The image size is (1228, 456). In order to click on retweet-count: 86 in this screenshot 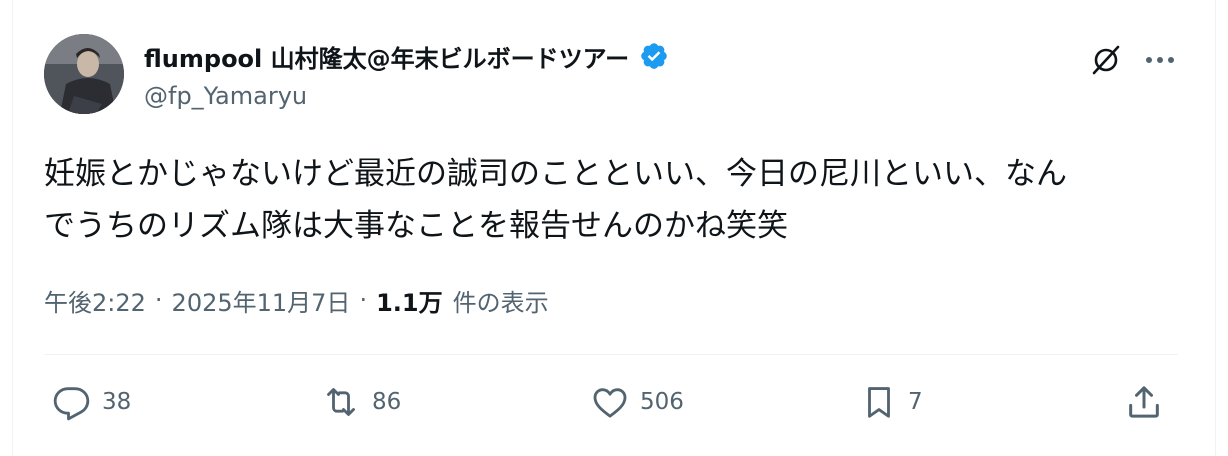, I will do `click(387, 402)`.